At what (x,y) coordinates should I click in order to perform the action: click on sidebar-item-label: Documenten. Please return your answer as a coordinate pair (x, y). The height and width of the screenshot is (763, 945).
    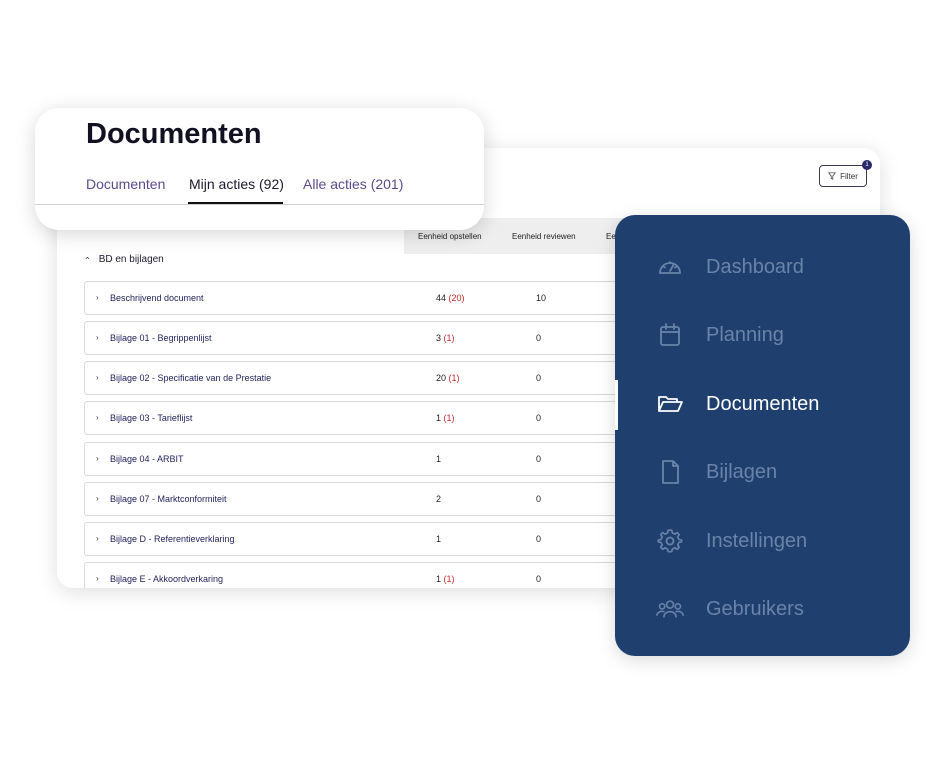
    Looking at the image, I should click on (763, 403).